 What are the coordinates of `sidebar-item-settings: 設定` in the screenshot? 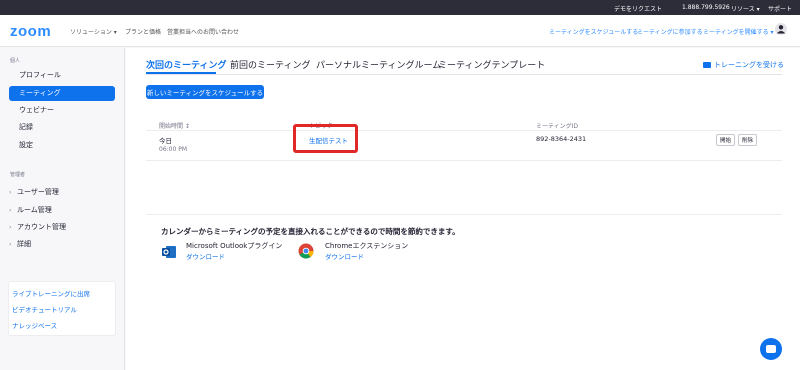 It's located at (62, 145).